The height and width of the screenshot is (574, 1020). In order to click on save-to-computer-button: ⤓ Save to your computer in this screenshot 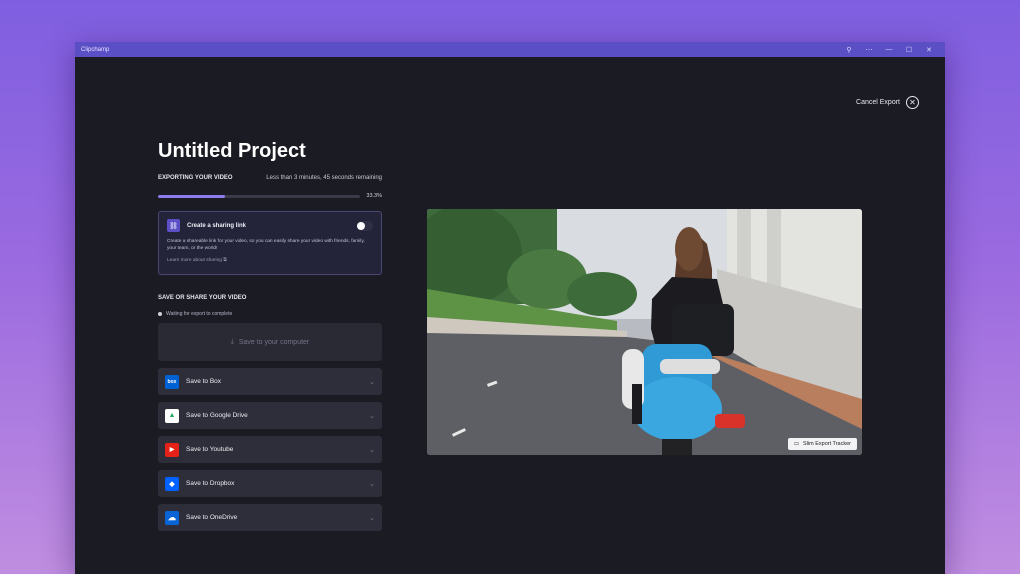, I will do `click(270, 342)`.